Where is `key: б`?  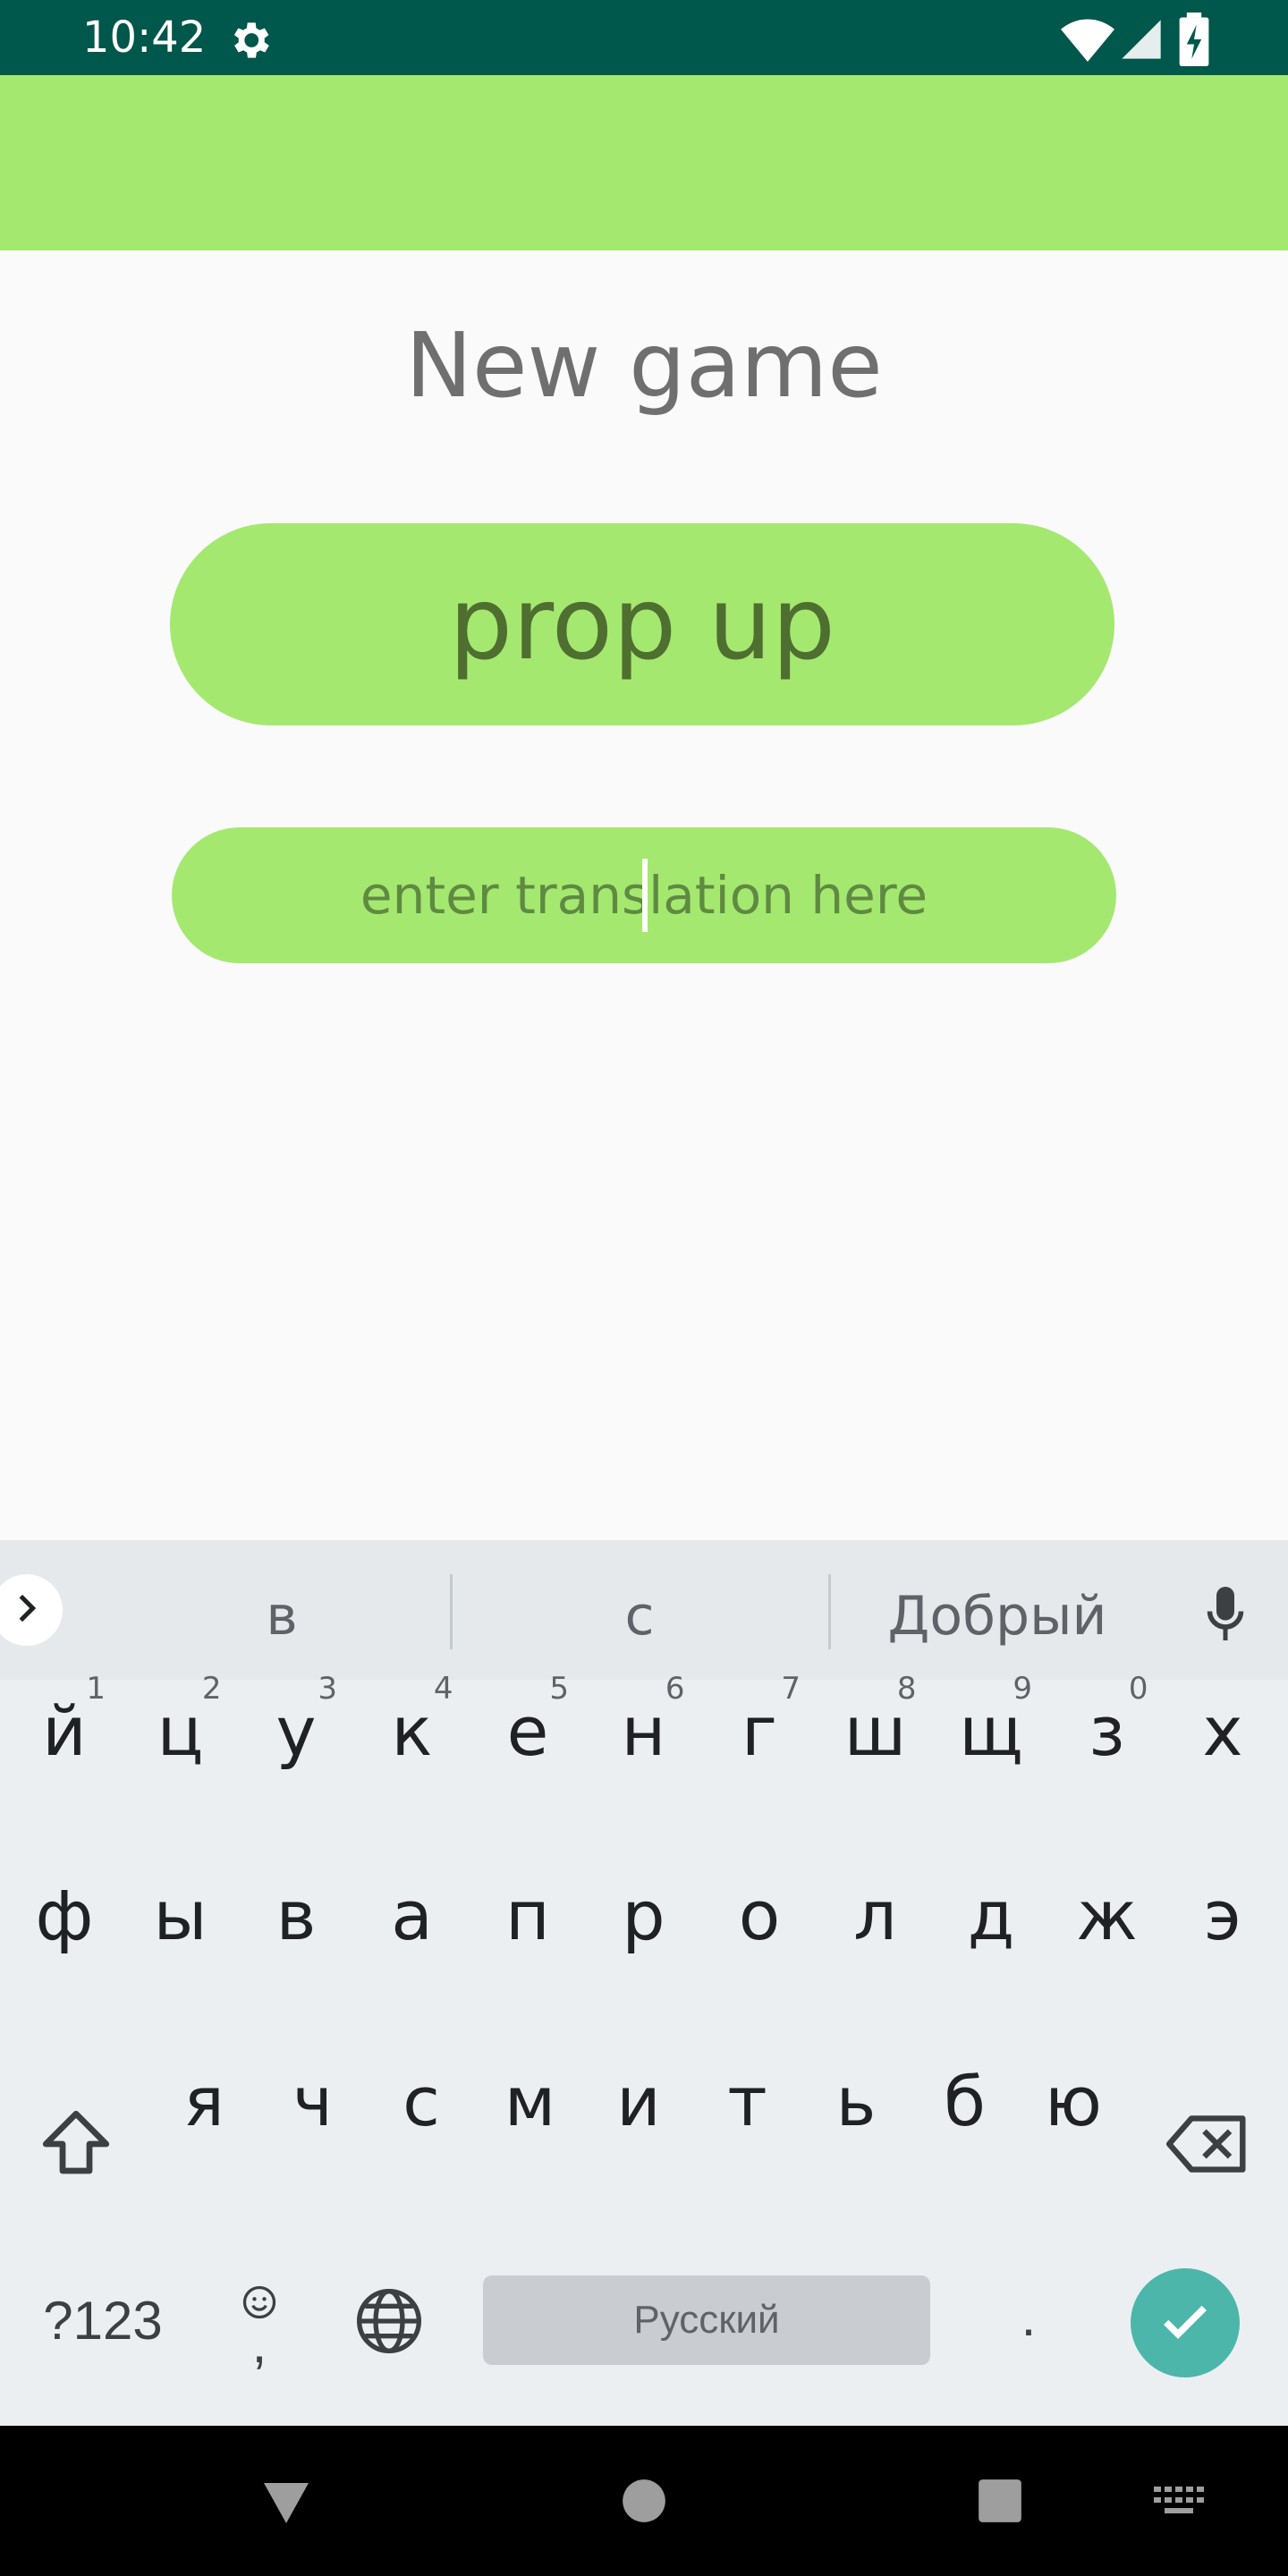 key: б is located at coordinates (965, 2096).